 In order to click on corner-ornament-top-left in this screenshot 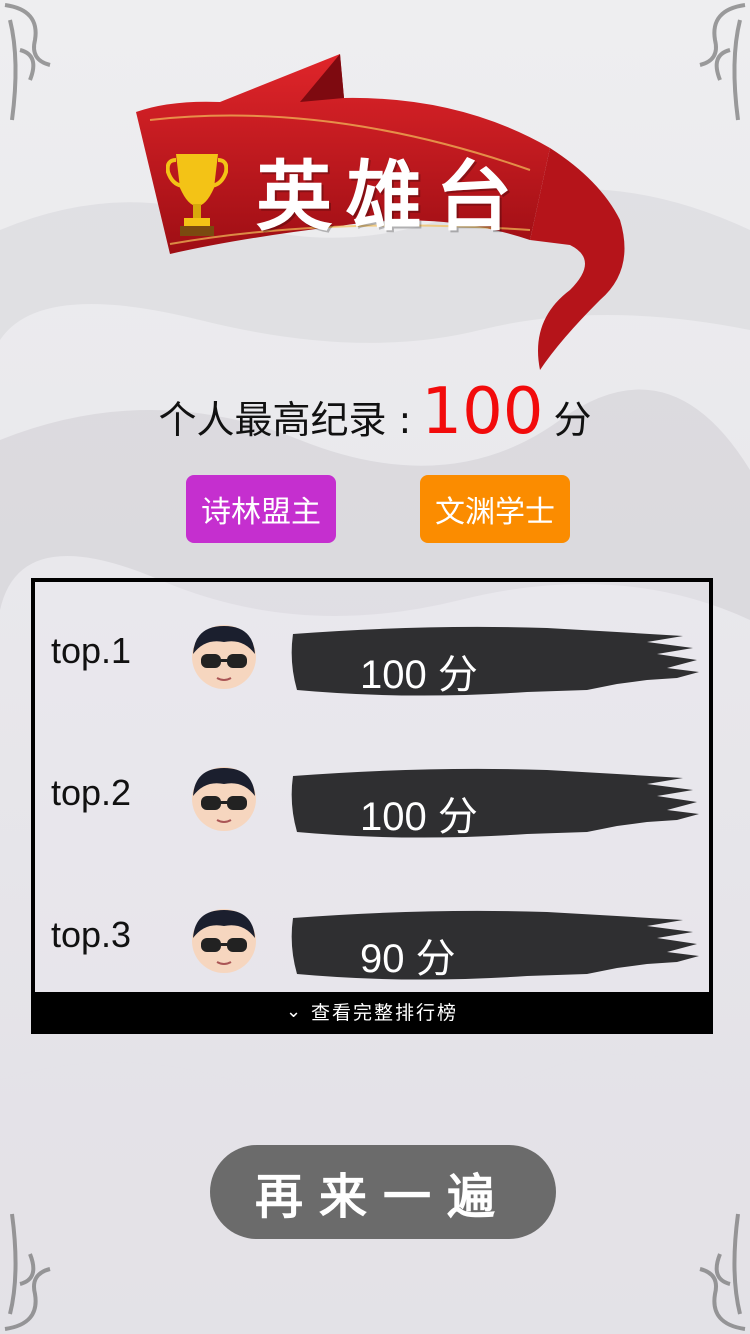, I will do `click(27, 62)`.